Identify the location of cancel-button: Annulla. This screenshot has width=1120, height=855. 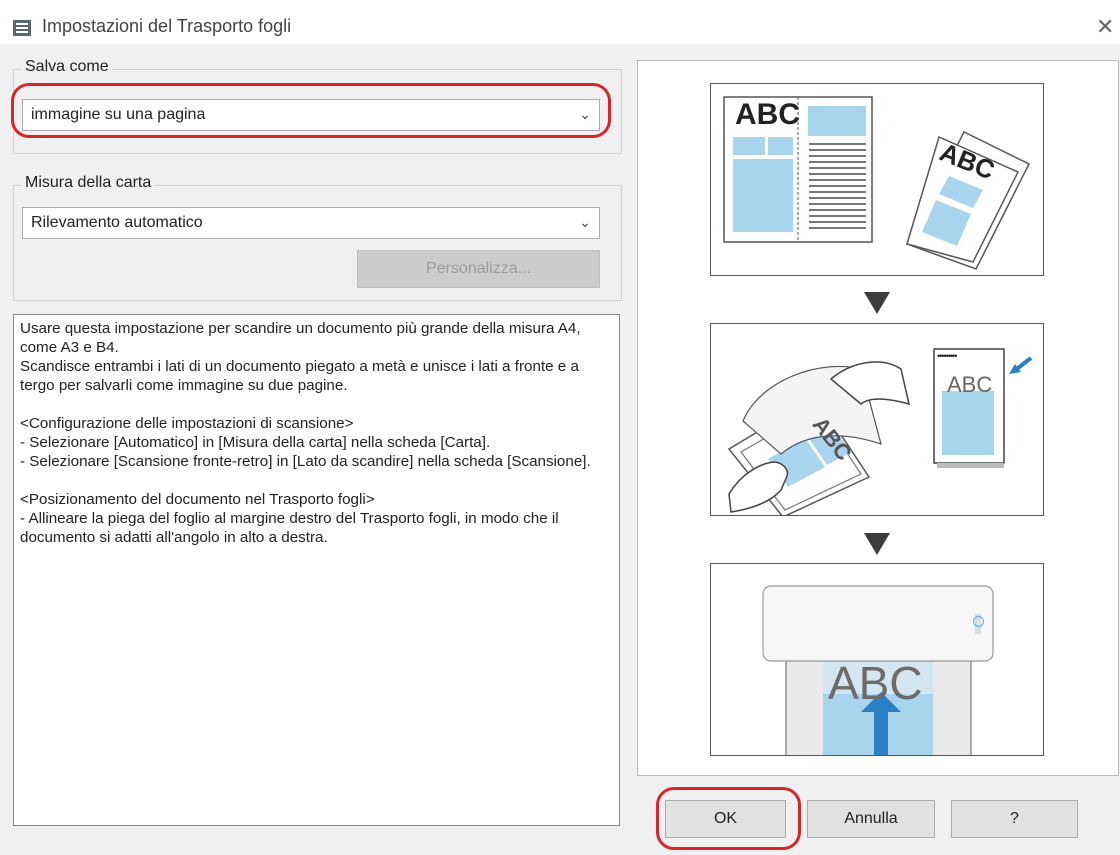
(871, 819).